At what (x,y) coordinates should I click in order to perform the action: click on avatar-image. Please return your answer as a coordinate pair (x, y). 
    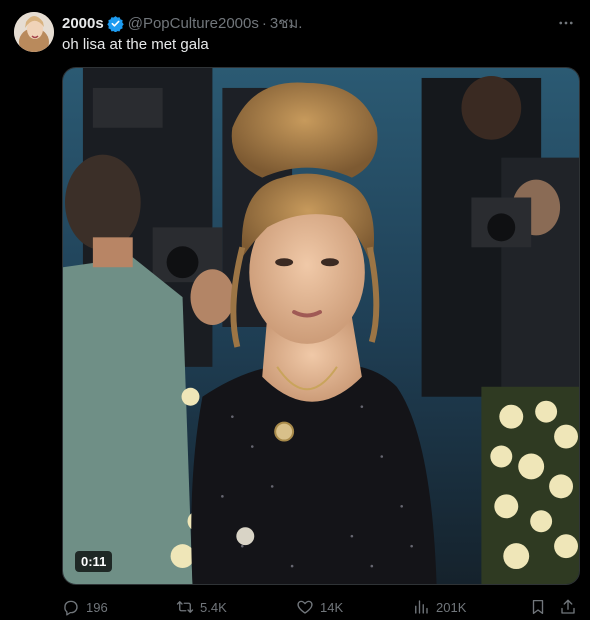
    Looking at the image, I should click on (34, 32).